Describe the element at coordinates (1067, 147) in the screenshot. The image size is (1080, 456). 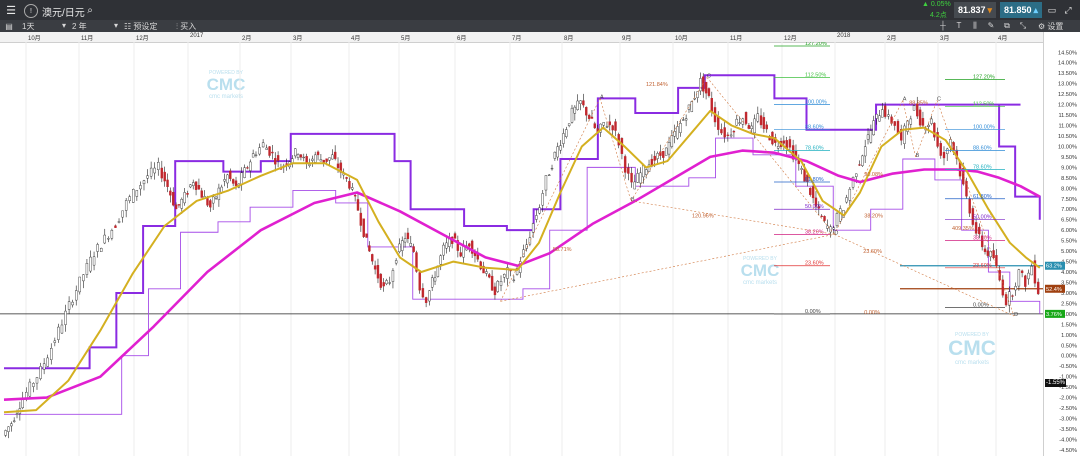
I see `y-tick-label: 10.00%` at that location.